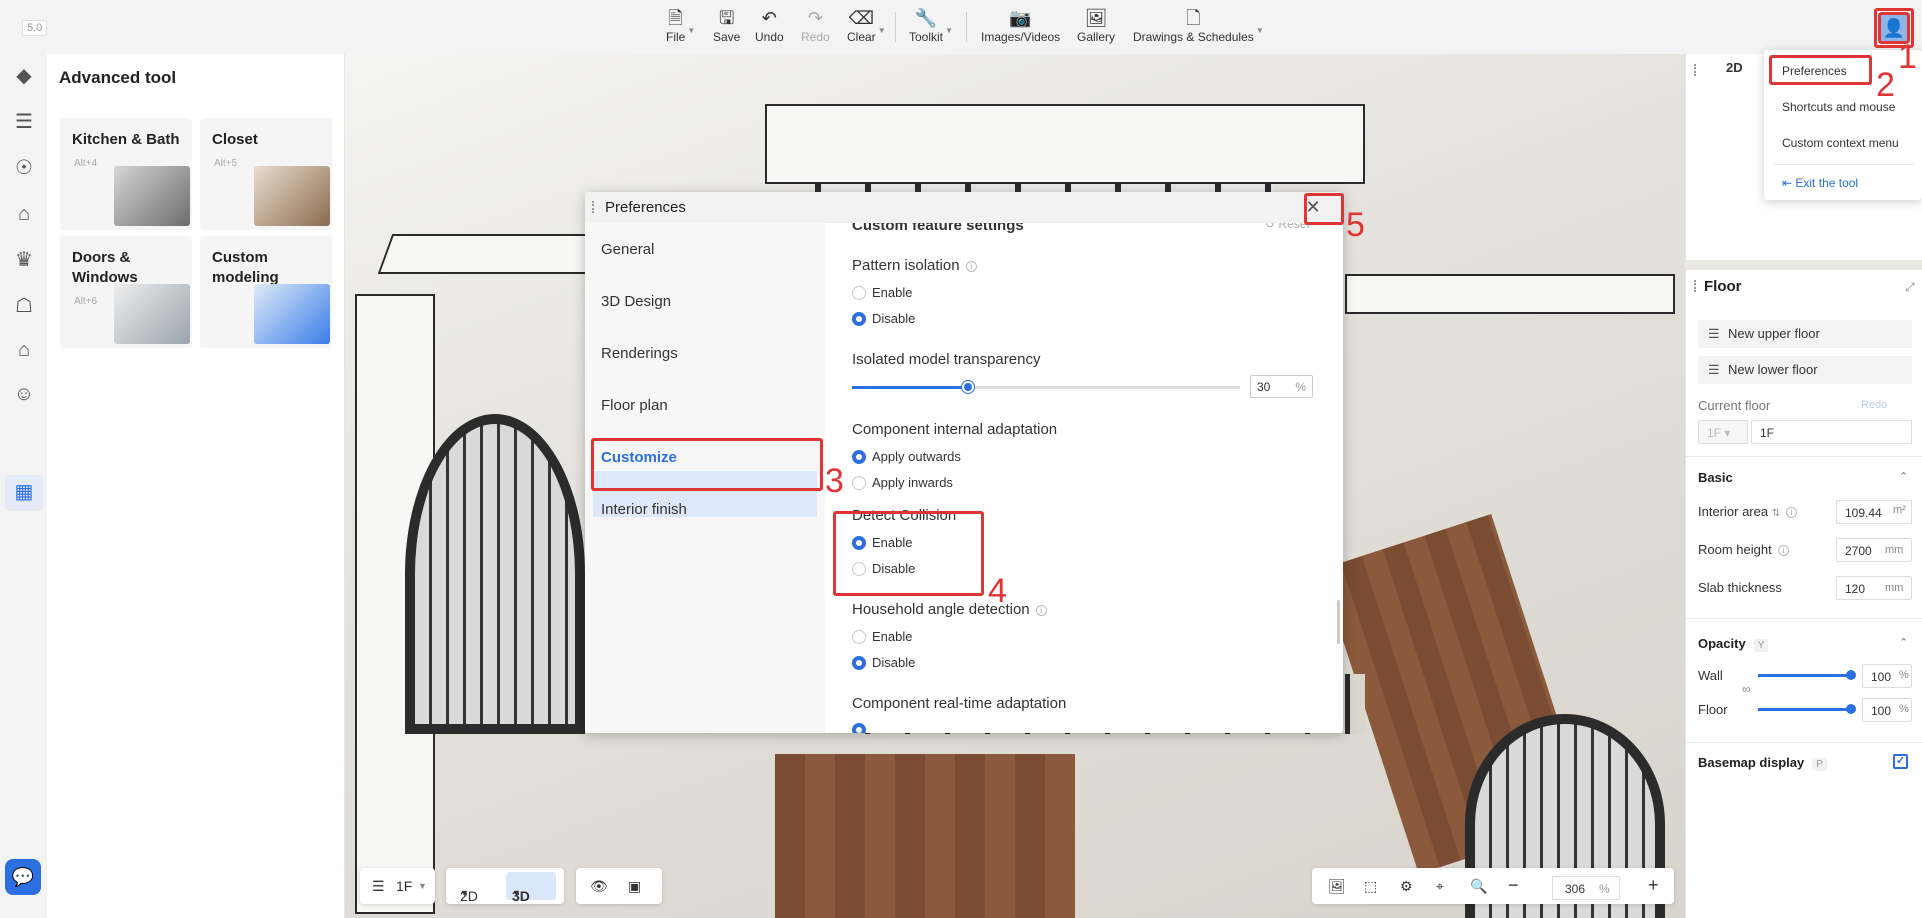 The image size is (1922, 918). What do you see at coordinates (1840, 143) in the screenshot?
I see `menu-item-context-menu: Custom context menu` at bounding box center [1840, 143].